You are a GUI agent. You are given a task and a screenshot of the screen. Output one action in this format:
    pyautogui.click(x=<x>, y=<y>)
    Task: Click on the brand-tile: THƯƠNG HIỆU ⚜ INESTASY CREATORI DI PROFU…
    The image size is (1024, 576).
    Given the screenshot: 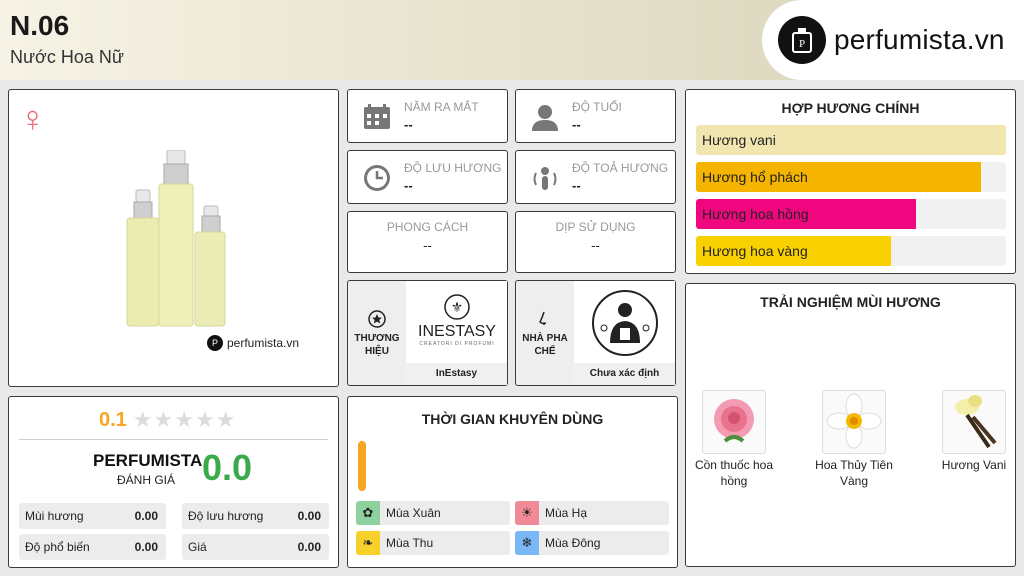 What is the action you would take?
    pyautogui.click(x=427, y=333)
    